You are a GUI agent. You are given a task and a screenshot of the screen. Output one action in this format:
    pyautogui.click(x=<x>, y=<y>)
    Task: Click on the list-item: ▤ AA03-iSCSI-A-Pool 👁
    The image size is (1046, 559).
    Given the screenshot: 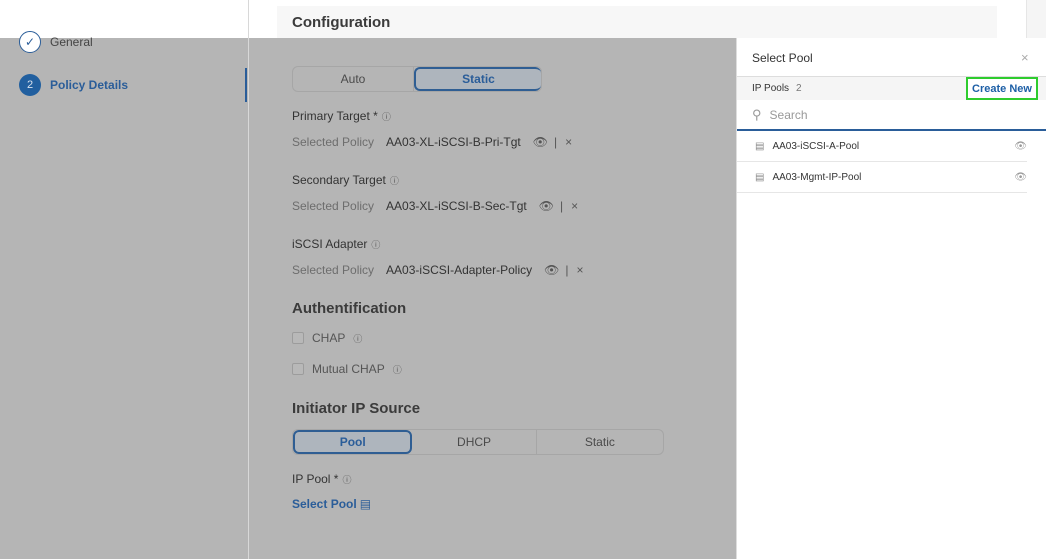 What is the action you would take?
    pyautogui.click(x=882, y=146)
    